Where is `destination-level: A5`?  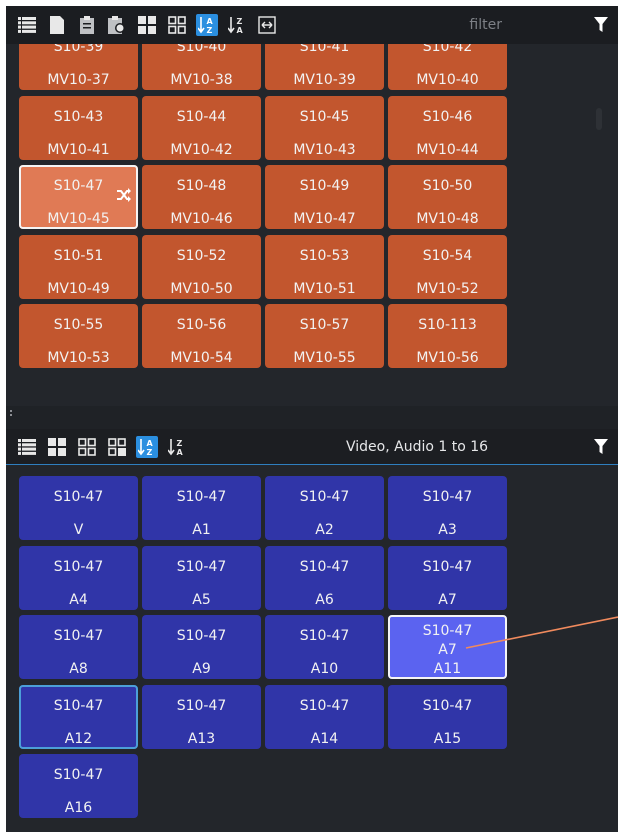
destination-level: A5 is located at coordinates (201, 599).